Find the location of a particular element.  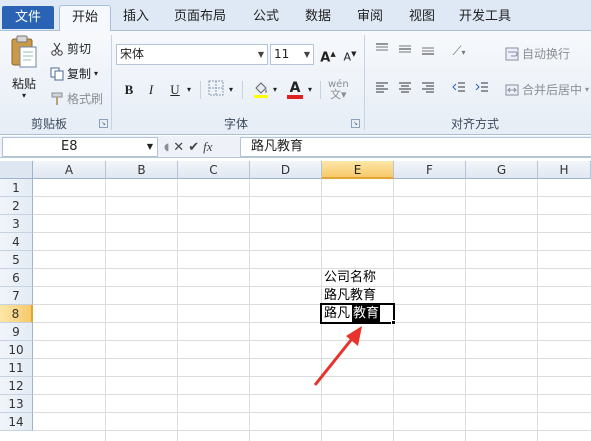

grow-font-button: A▲ is located at coordinates (328, 54).